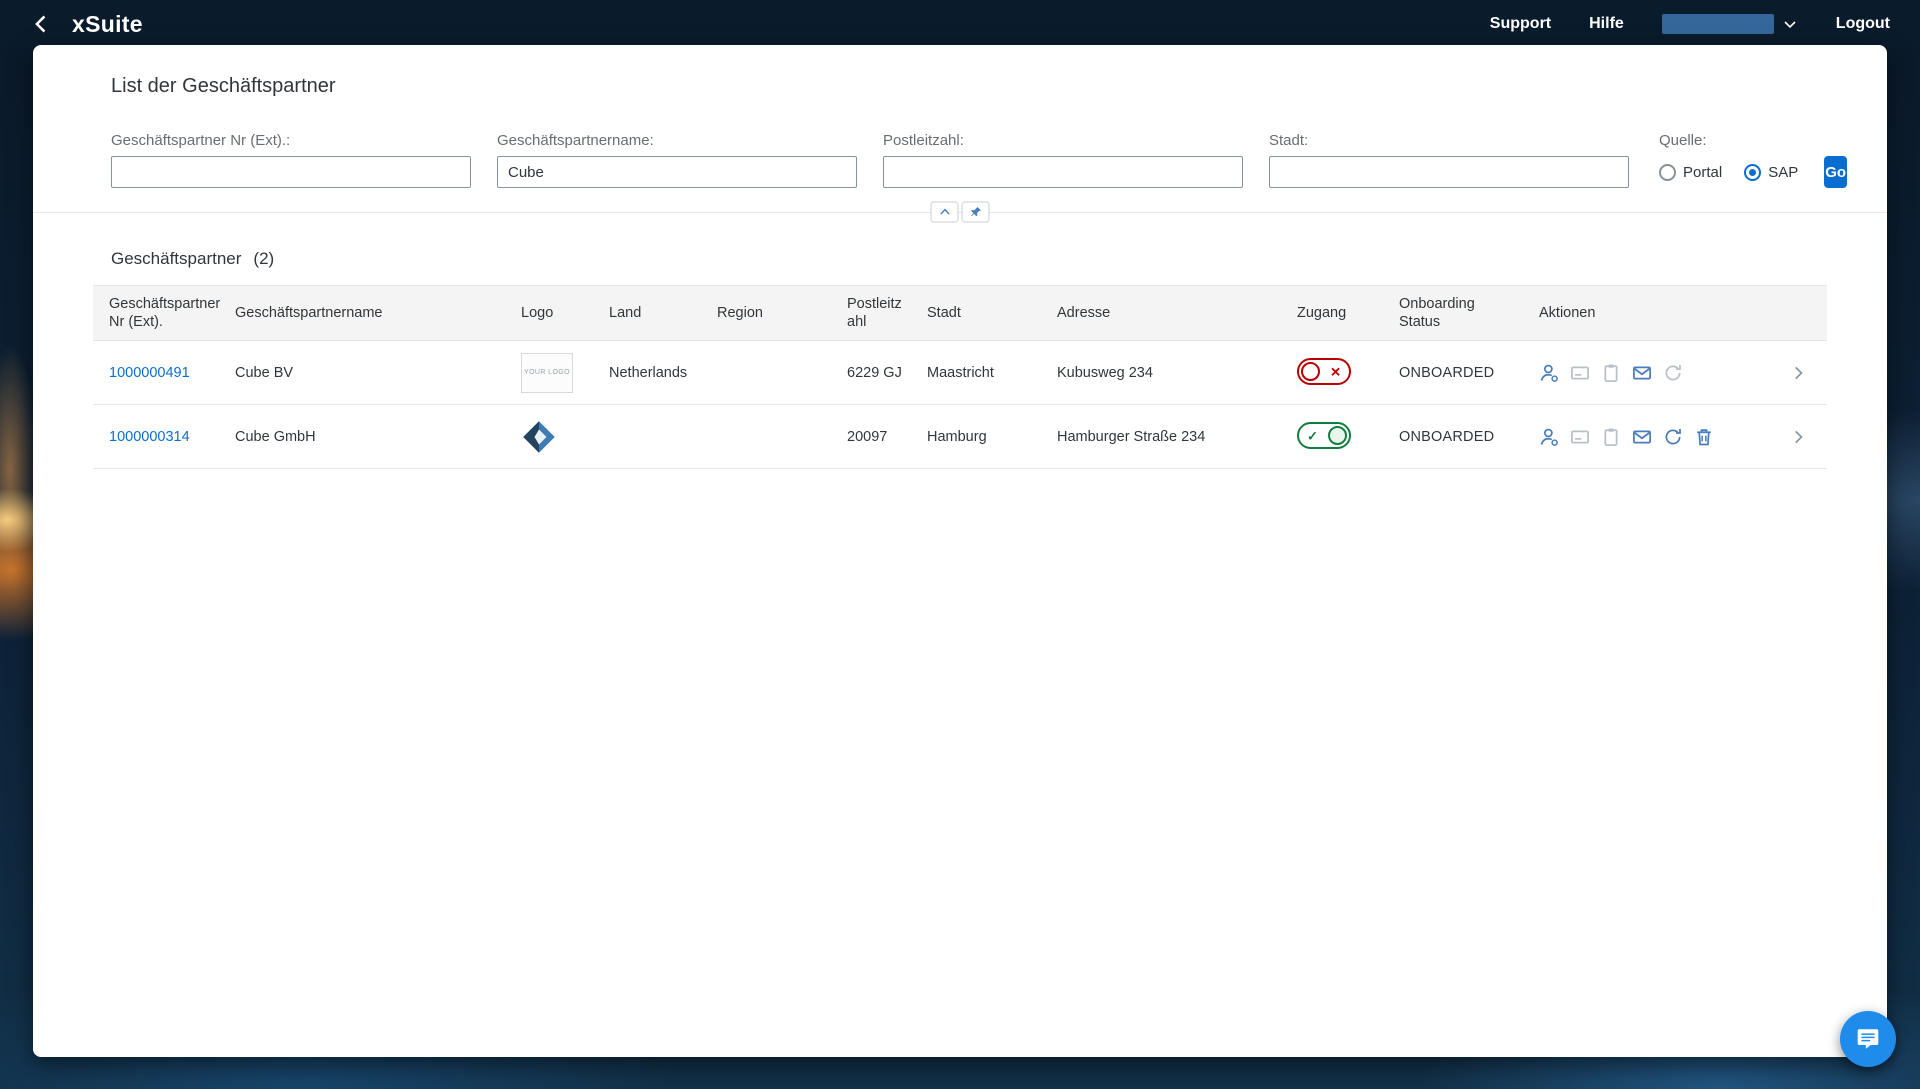 The height and width of the screenshot is (1089, 1920). I want to click on app-logo: xSuite, so click(107, 23).